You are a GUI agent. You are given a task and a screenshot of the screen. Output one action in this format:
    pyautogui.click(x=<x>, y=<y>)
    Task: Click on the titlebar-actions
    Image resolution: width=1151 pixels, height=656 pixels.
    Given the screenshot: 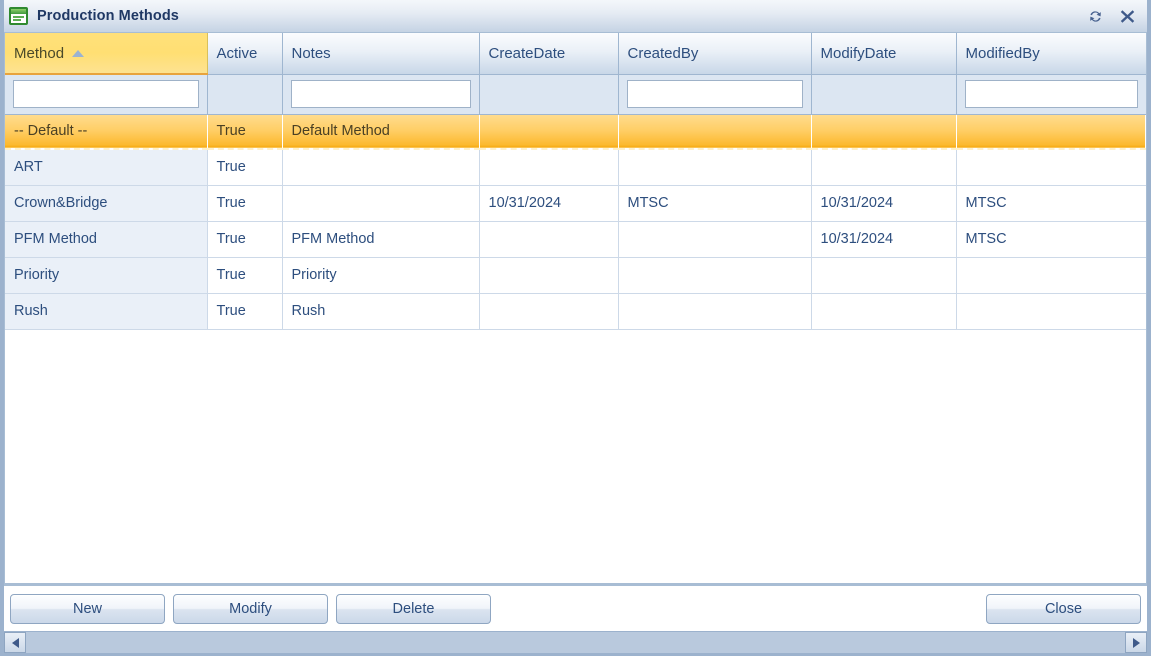 What is the action you would take?
    pyautogui.click(x=1113, y=16)
    